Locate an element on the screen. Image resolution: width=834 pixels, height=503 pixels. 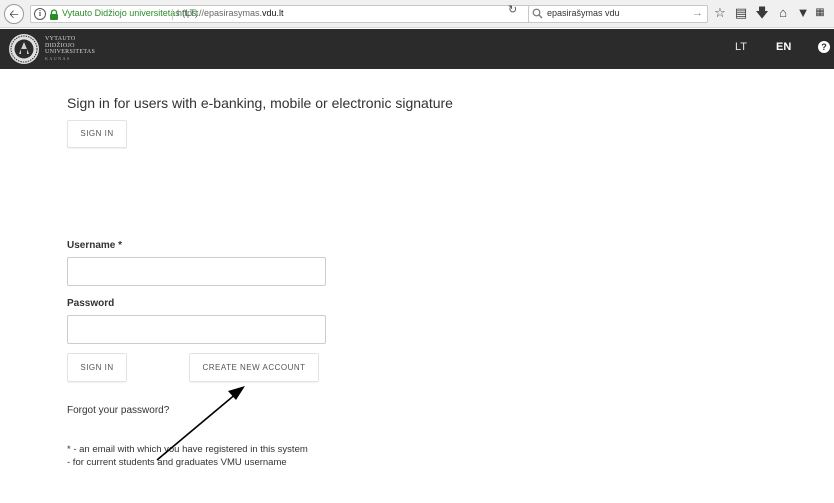
language-lt-link: LT is located at coordinates (741, 47).